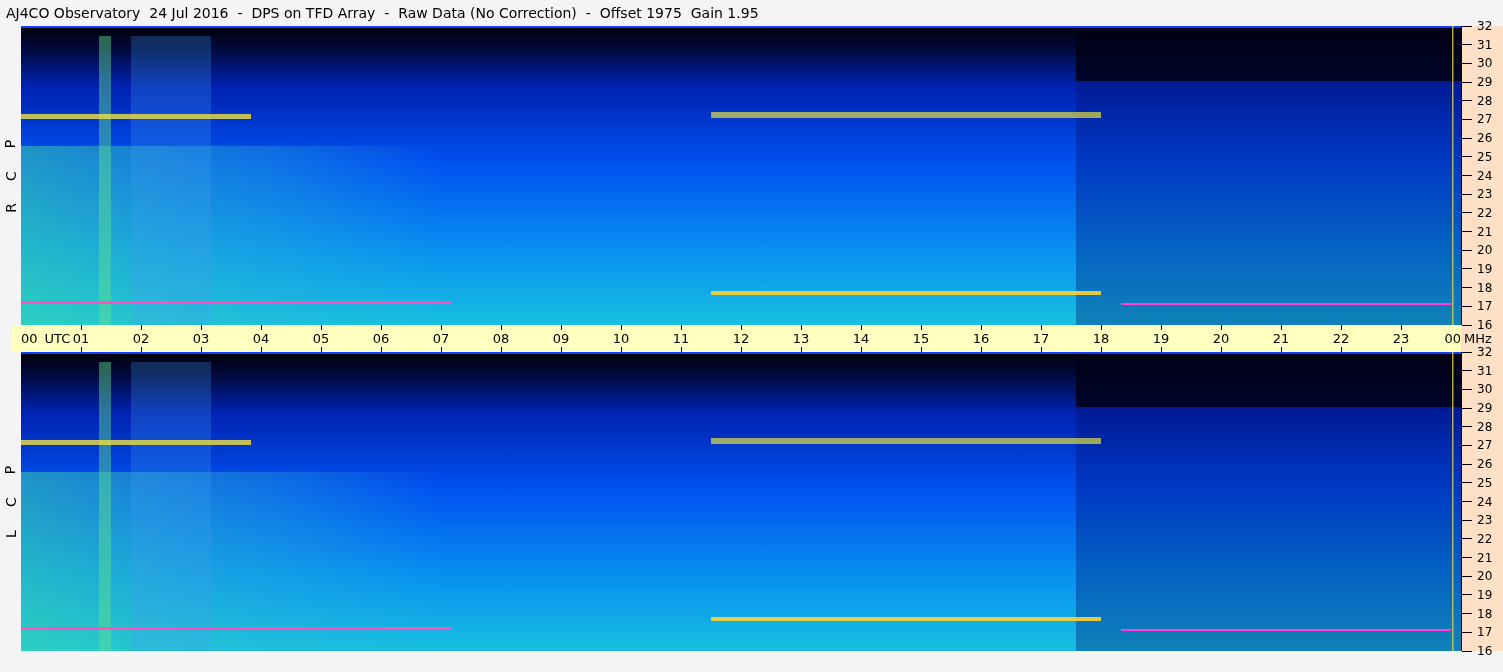 This screenshot has width=1503, height=672. I want to click on hour-label: 22, so click(1341, 338).